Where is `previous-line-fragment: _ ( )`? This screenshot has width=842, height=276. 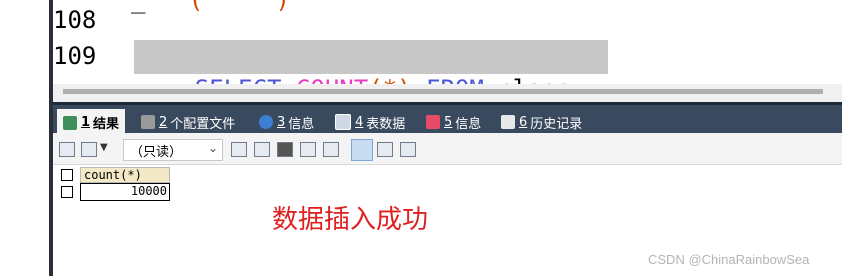 previous-line-fragment: _ ( ) is located at coordinates (210, 7).